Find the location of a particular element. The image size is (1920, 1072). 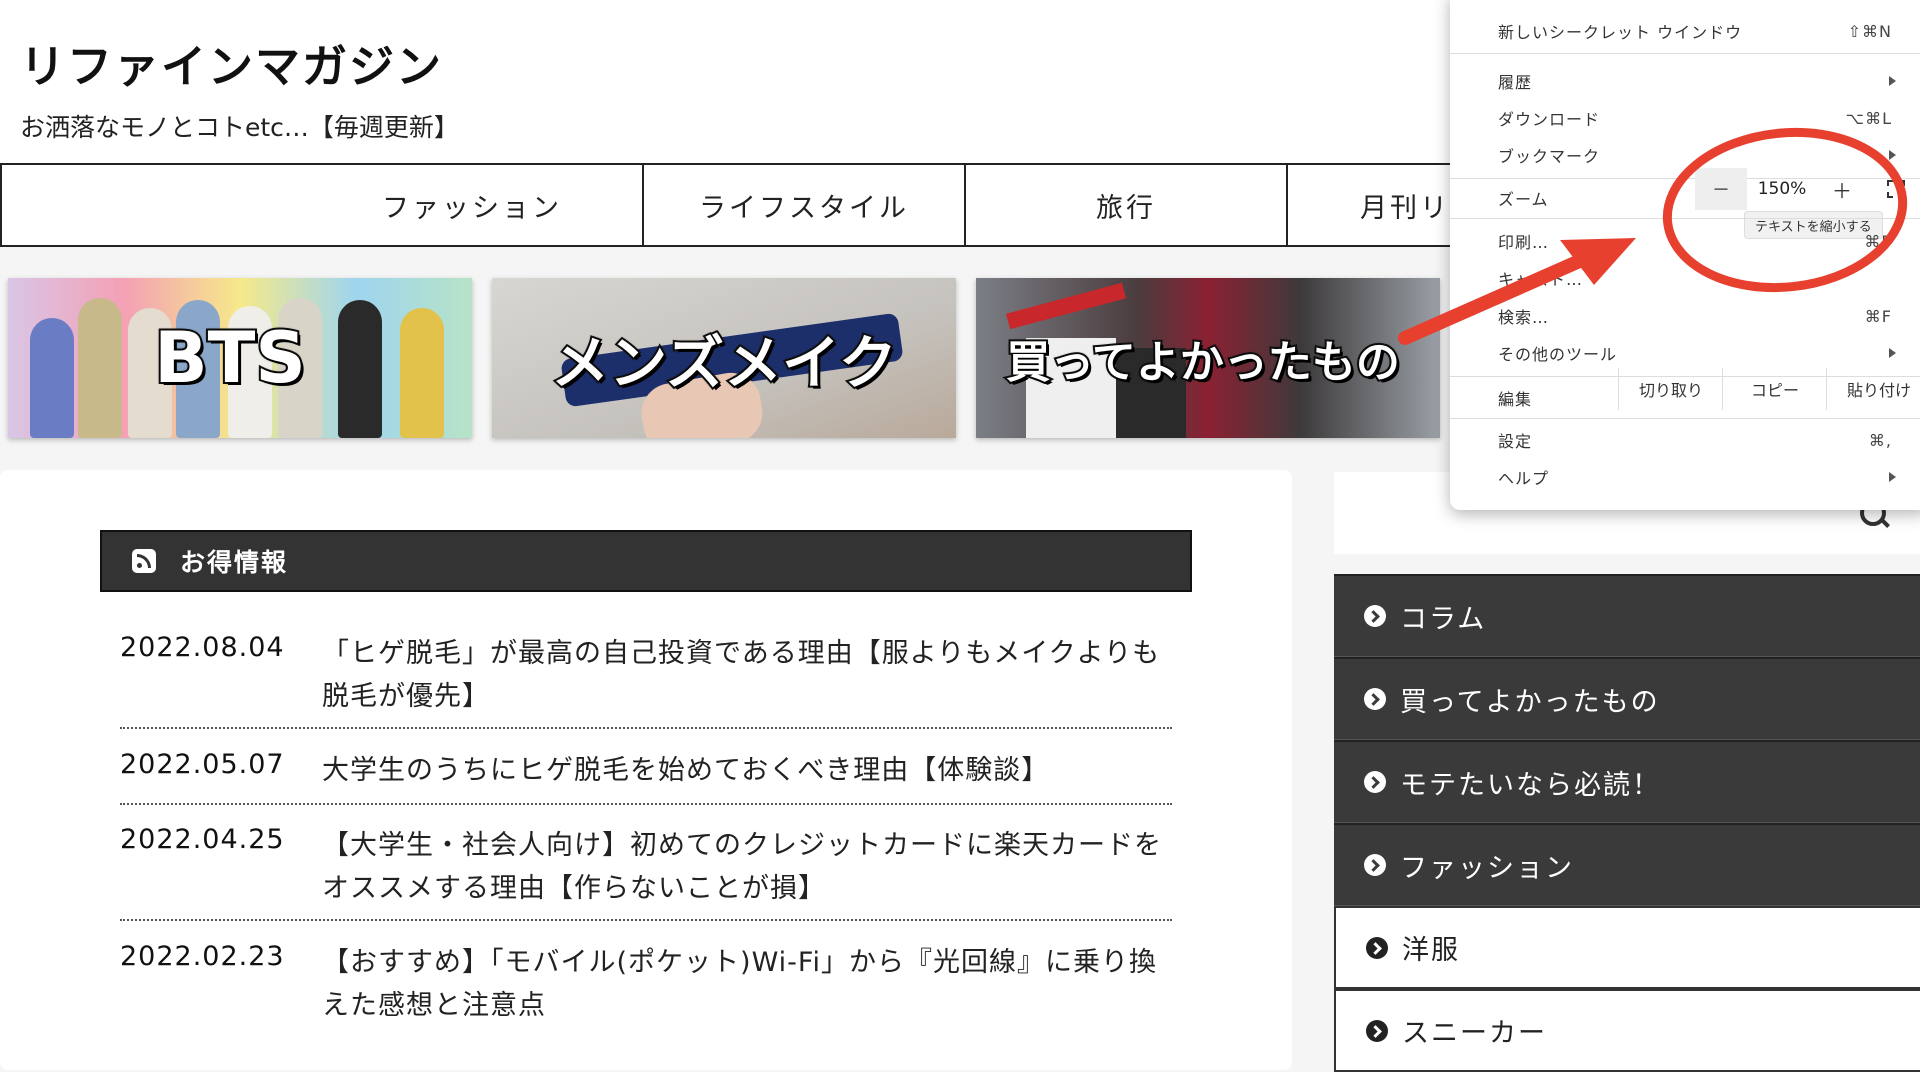

sidebar-item-sneakers: スニーカー is located at coordinates (1627, 1030).